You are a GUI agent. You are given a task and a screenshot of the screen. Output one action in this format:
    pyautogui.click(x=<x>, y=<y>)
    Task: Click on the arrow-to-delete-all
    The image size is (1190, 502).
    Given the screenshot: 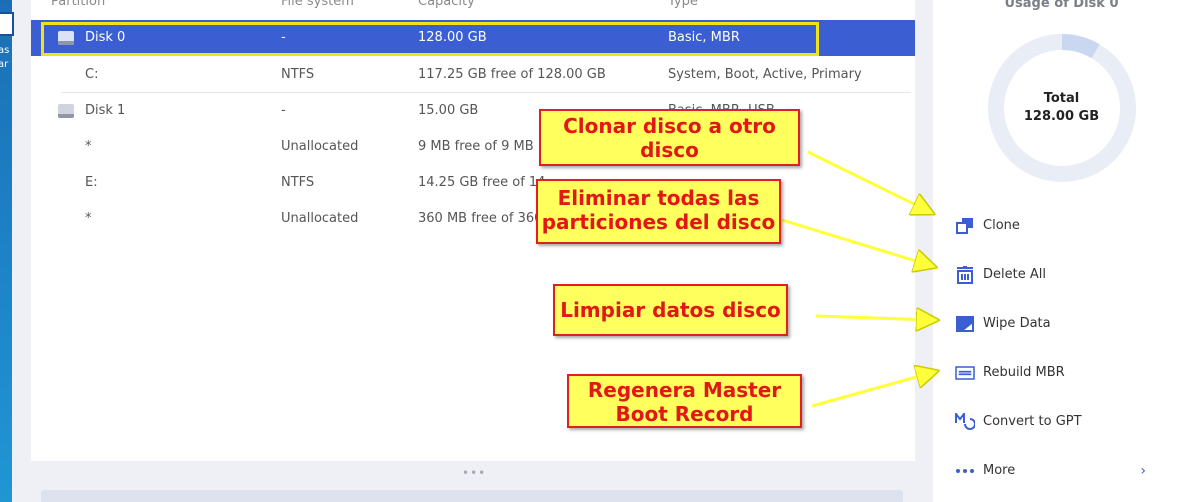 What is the action you would take?
    pyautogui.click(x=856, y=242)
    